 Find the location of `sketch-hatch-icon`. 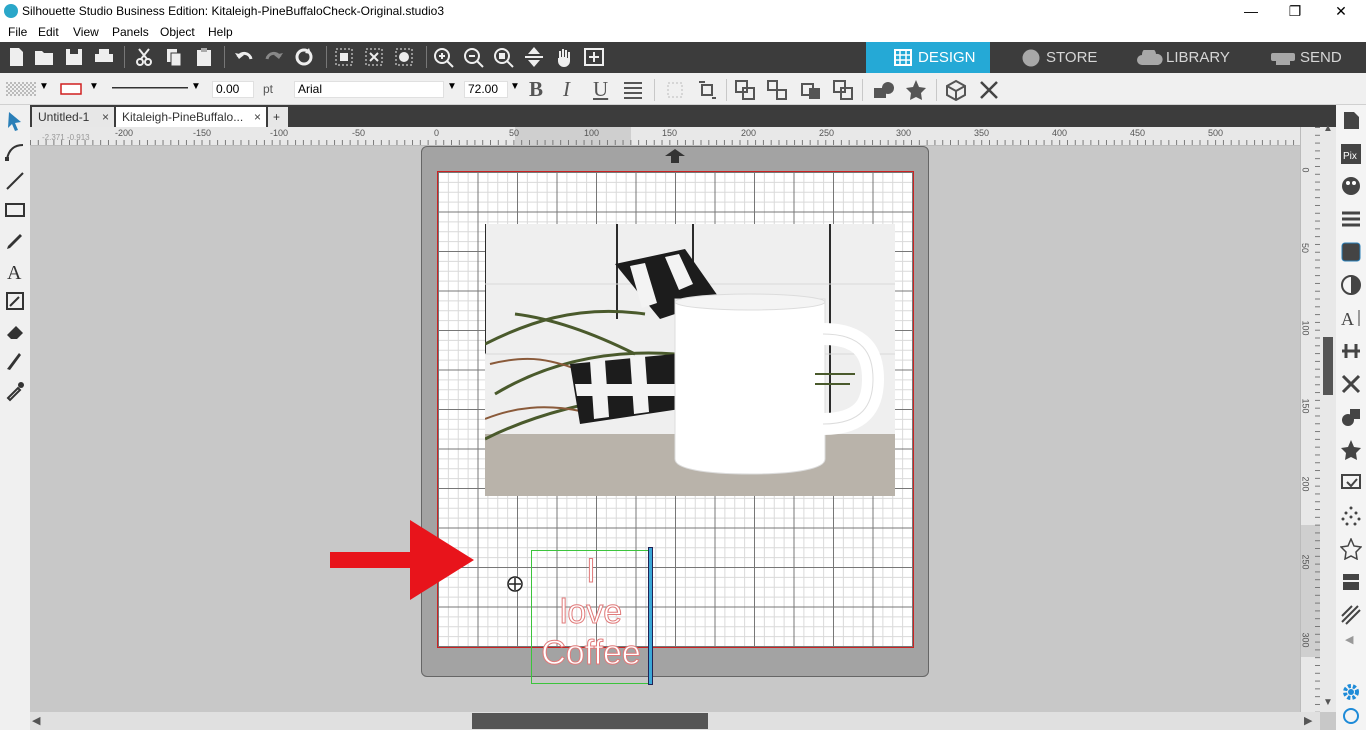

sketch-hatch-icon is located at coordinates (1351, 615).